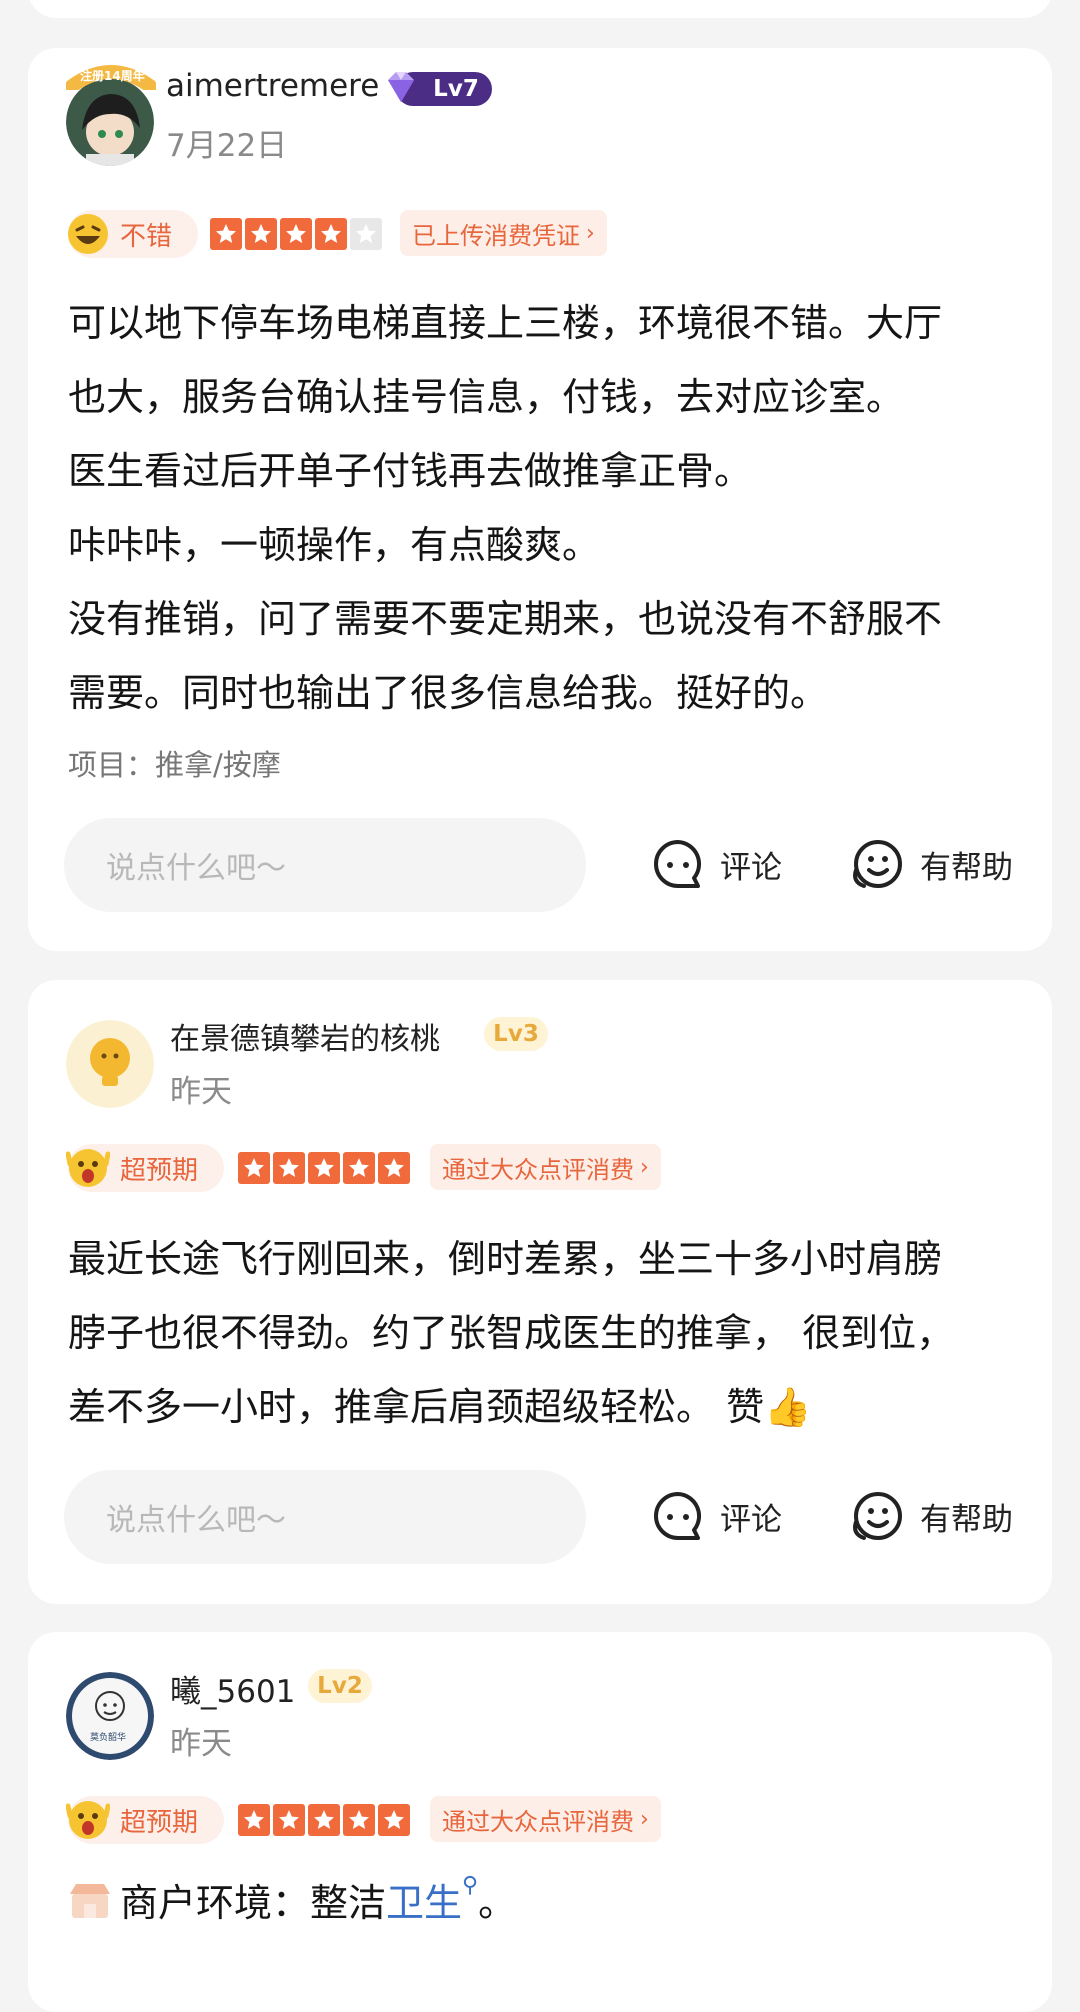 The image size is (1080, 2012). I want to click on environment-line: 商户环境：整洁 卫生 ⚲ 。, so click(292, 1899).